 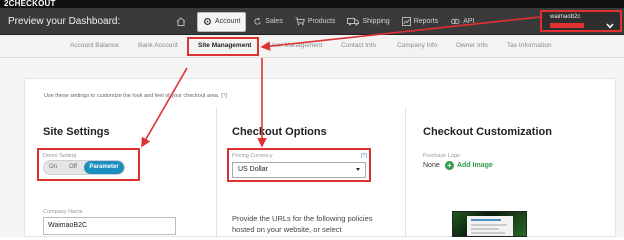 I want to click on nav-api: API, so click(x=462, y=22).